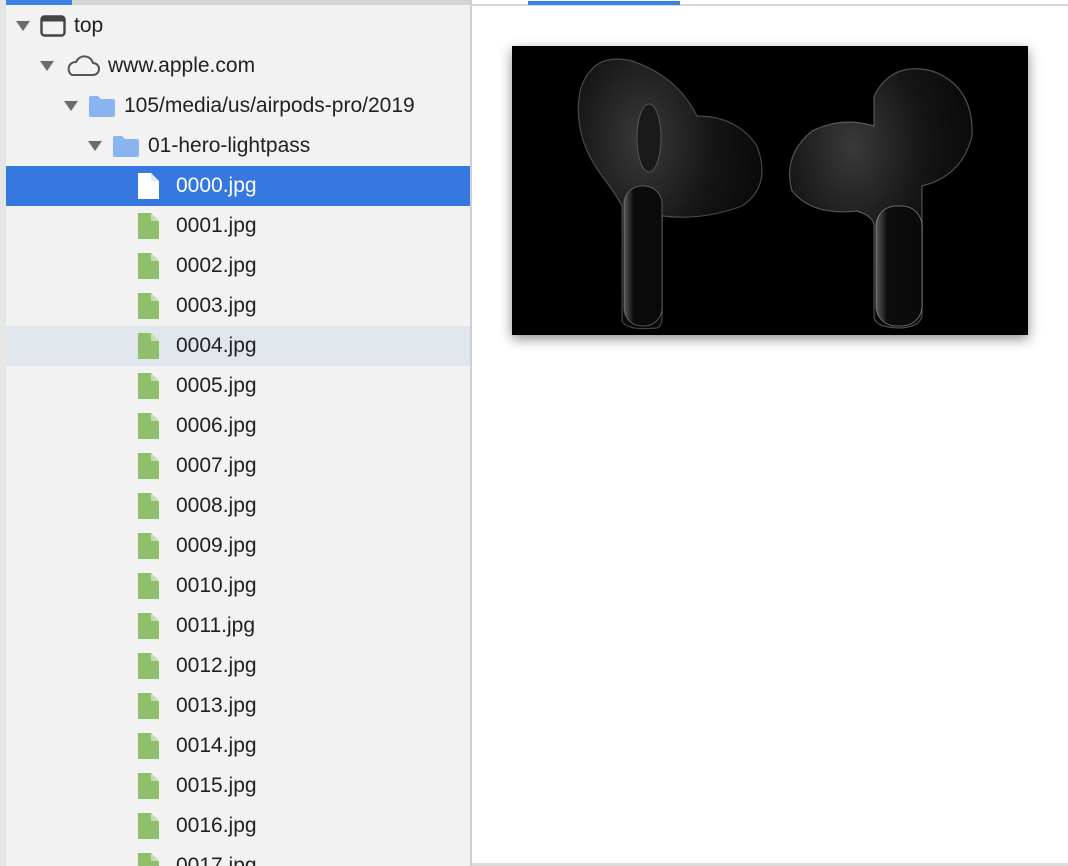 This screenshot has height=866, width=1068. I want to click on tree-item-label: 105/media/us/airpods-pro/2019, so click(269, 105).